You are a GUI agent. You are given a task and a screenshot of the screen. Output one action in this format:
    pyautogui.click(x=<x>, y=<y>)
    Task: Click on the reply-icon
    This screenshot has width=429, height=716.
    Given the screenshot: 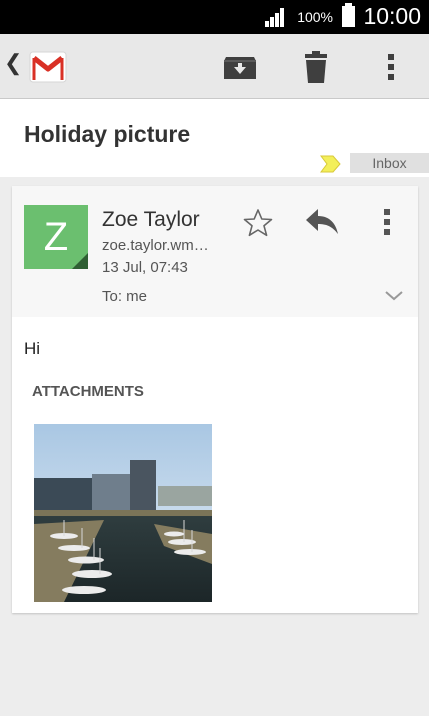 What is the action you would take?
    pyautogui.click(x=322, y=221)
    